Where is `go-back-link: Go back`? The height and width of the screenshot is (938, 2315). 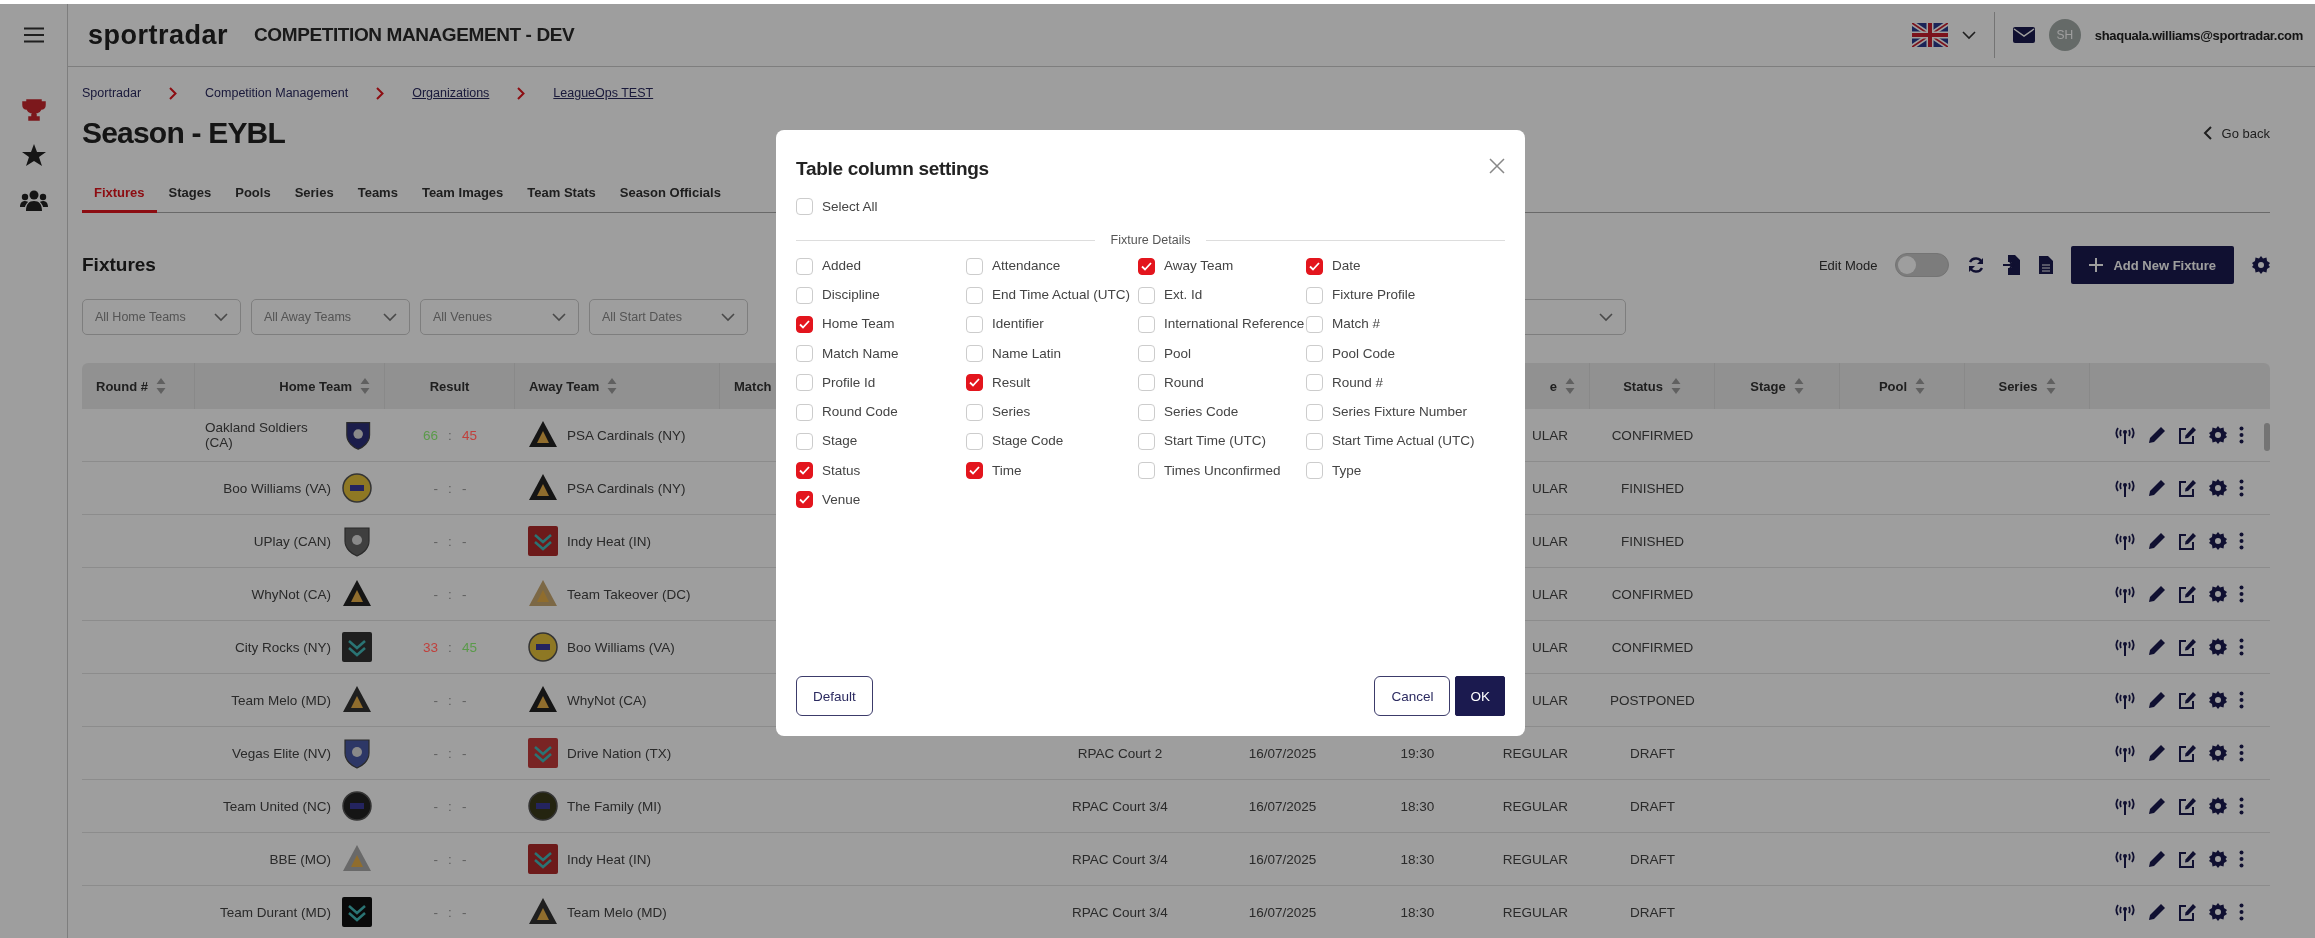
go-back-link: Go back is located at coordinates (2245, 133).